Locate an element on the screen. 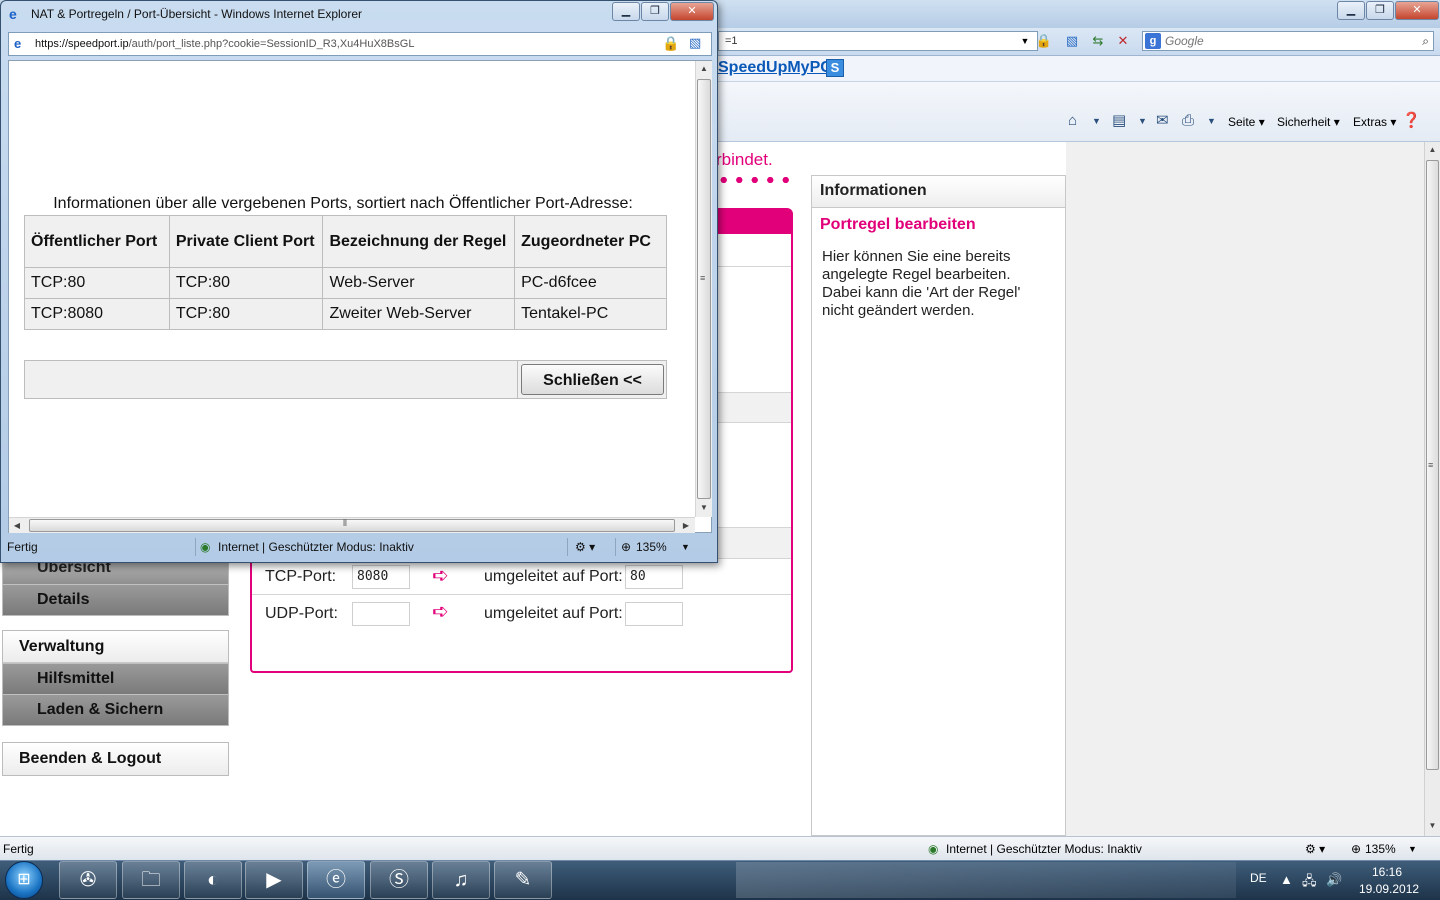 Image resolution: width=1440 pixels, height=900 pixels. ccleaner-icon: ◐ is located at coordinates (213, 880).